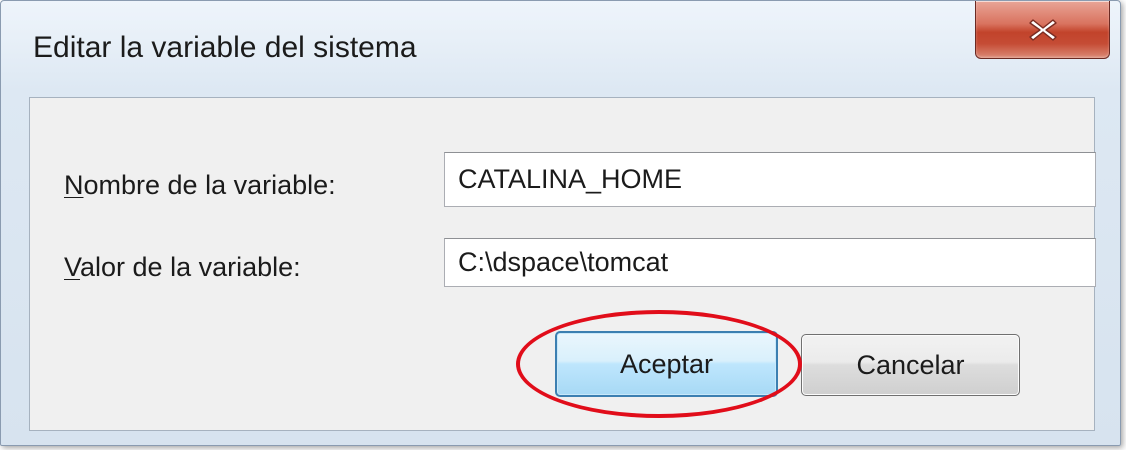 The image size is (1126, 450). I want to click on close-button, so click(1042, 30).